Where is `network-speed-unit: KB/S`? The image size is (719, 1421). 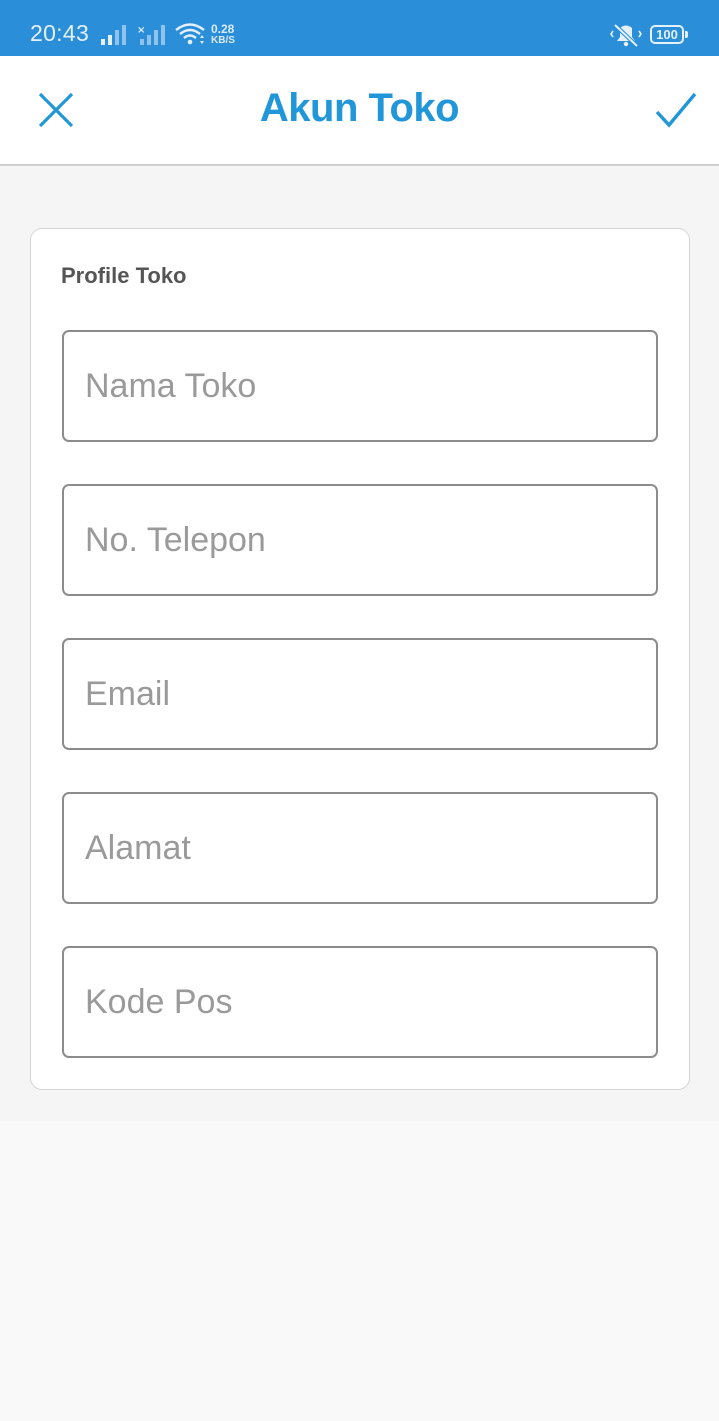
network-speed-unit: KB/S is located at coordinates (223, 40).